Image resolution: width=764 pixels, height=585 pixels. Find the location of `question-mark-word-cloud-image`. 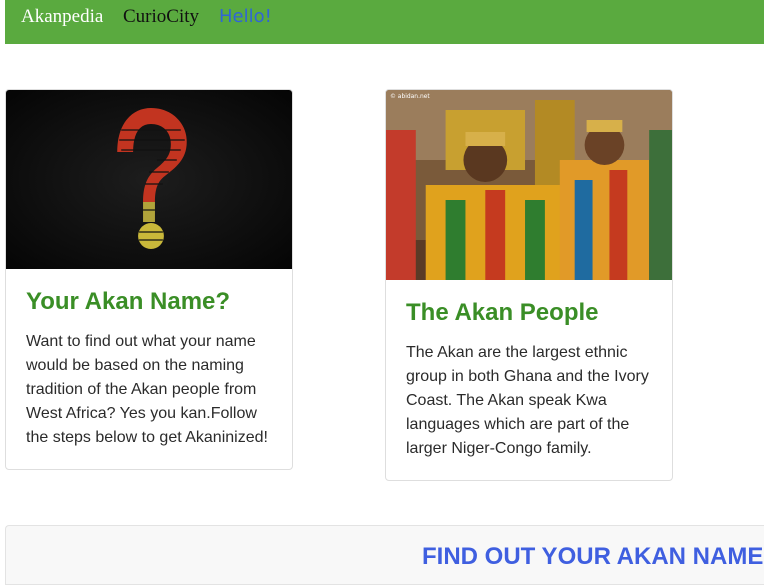

question-mark-word-cloud-image is located at coordinates (149, 179).